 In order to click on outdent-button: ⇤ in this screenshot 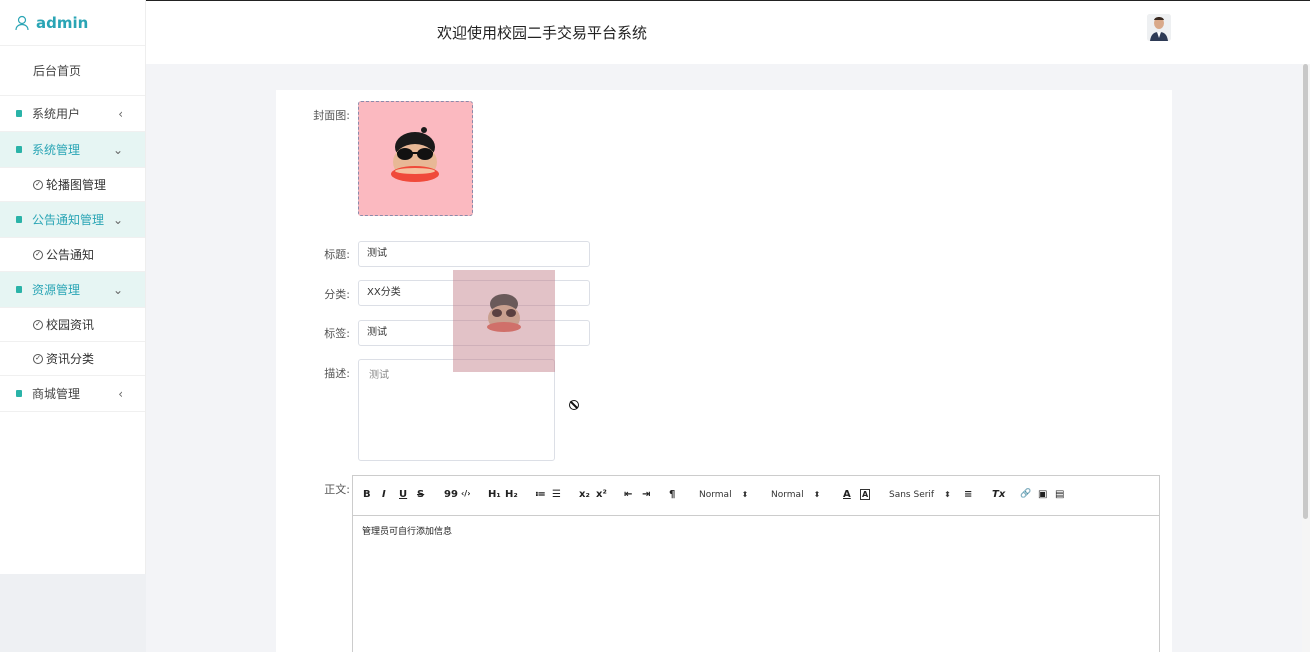, I will do `click(628, 494)`.